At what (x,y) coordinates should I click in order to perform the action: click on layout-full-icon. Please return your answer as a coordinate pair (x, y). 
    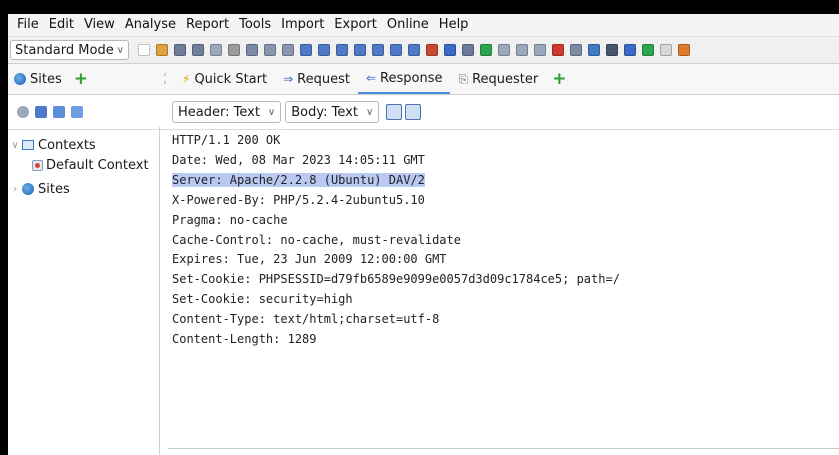
    Looking at the image, I should click on (270, 50).